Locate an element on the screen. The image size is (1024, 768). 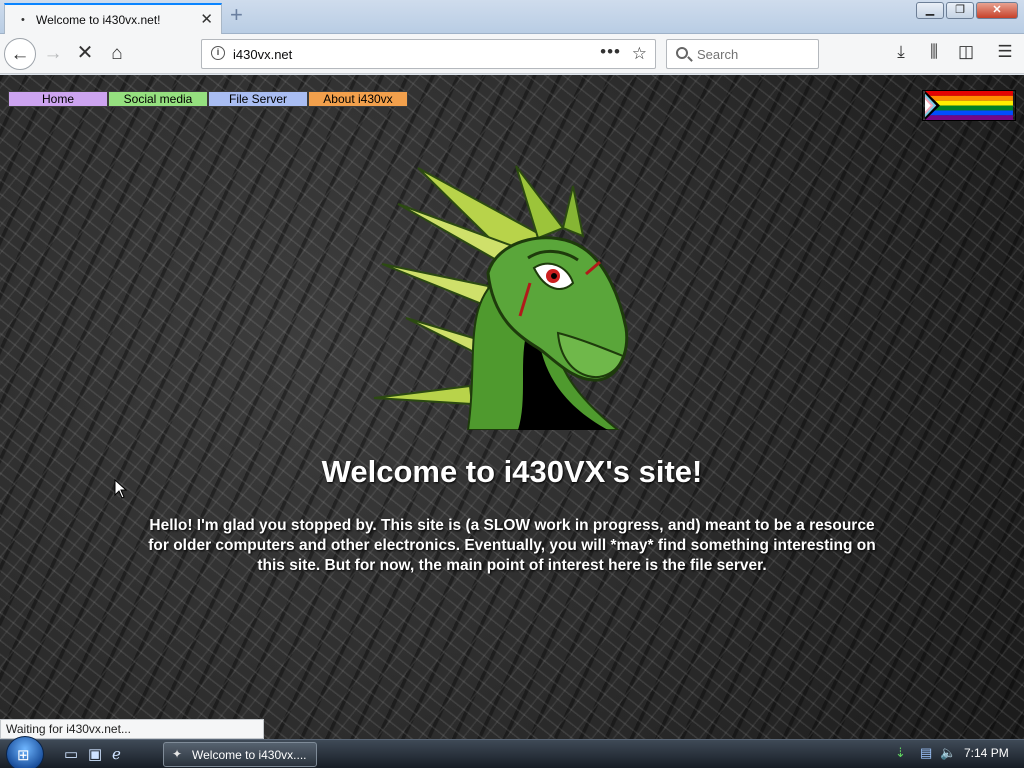
close-window-button: ✕ is located at coordinates (997, 10).